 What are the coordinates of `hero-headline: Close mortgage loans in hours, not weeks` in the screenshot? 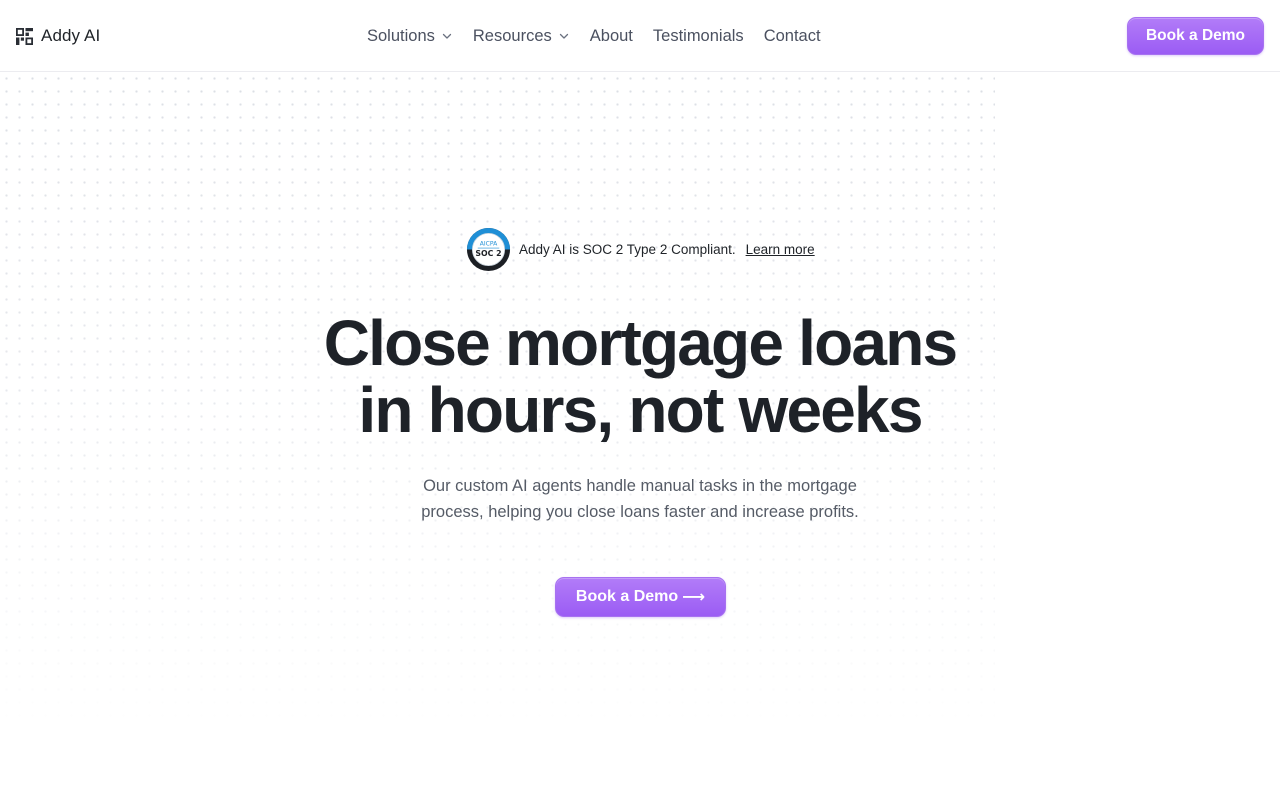 It's located at (640, 377).